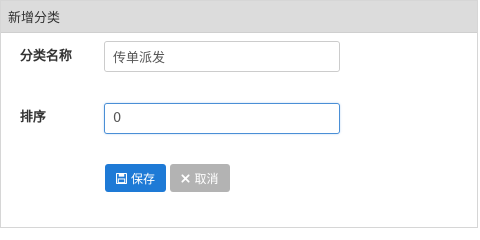 The height and width of the screenshot is (240, 480). Describe the element at coordinates (222, 118) in the screenshot. I see `order-input` at that location.